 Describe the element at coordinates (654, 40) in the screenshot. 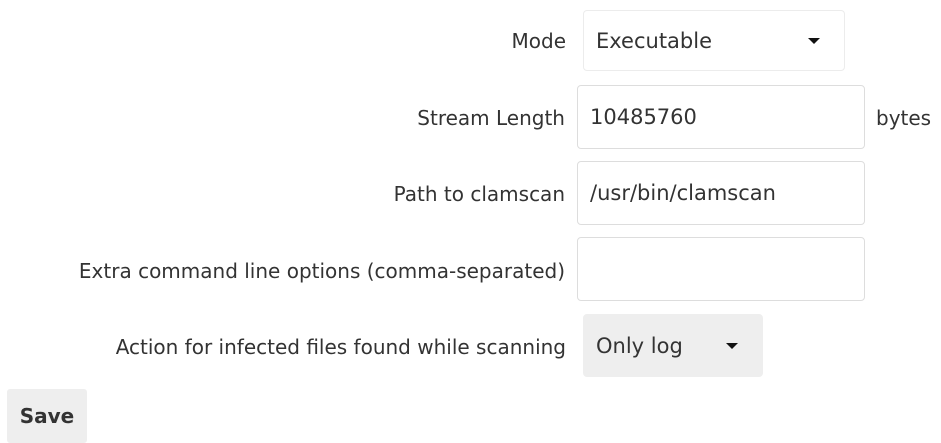

I see `mode-select-value: Executable` at that location.